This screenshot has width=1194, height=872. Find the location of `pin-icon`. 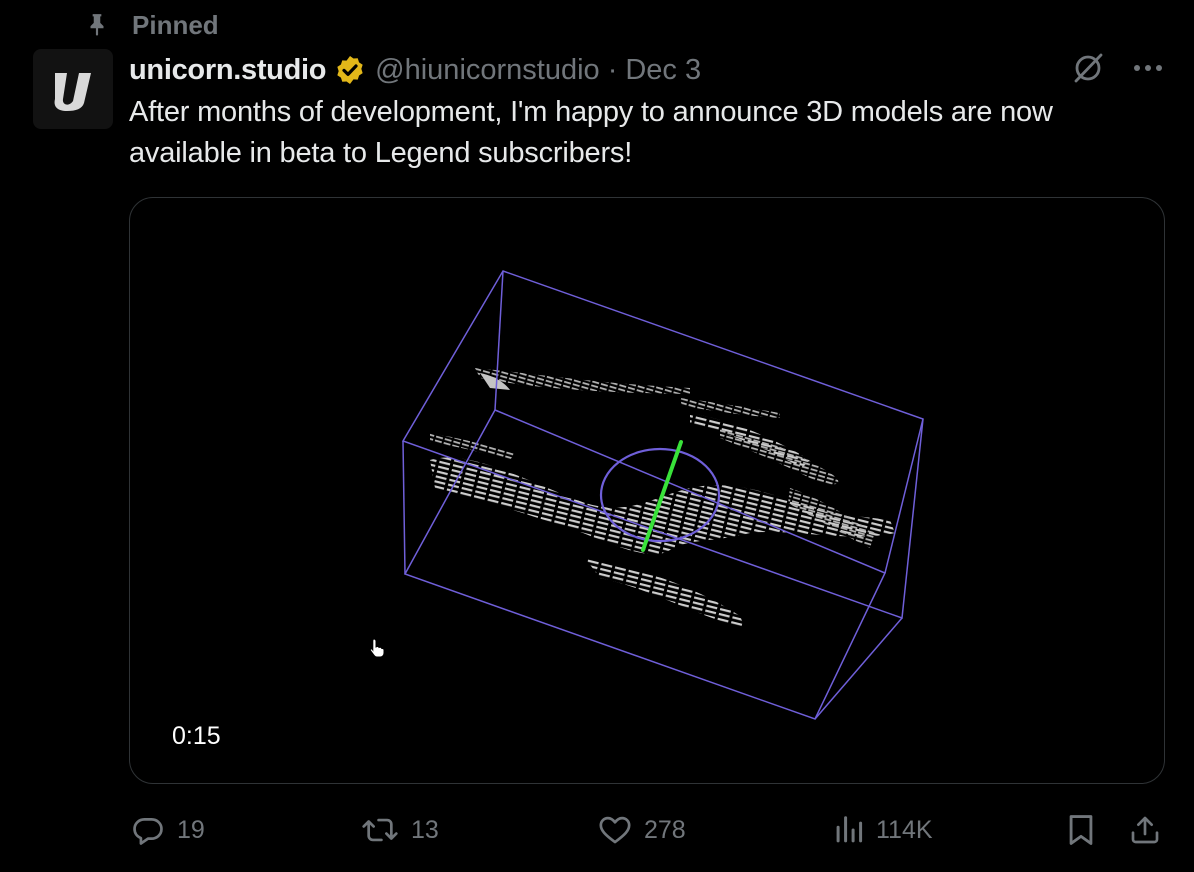

pin-icon is located at coordinates (97, 25).